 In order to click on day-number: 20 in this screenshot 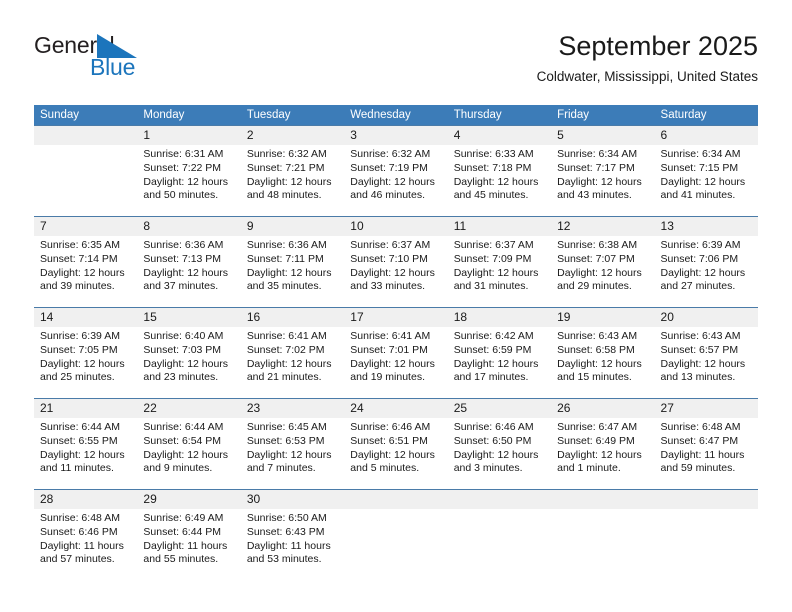, I will do `click(706, 317)`.